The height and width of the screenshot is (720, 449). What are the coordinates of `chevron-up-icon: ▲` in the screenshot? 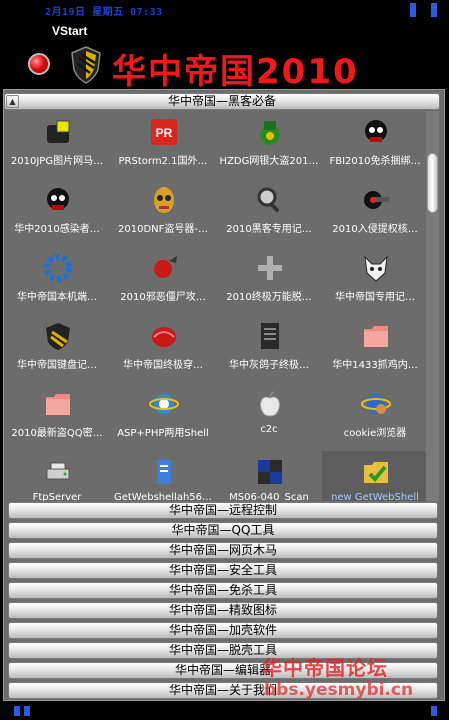 It's located at (12, 101).